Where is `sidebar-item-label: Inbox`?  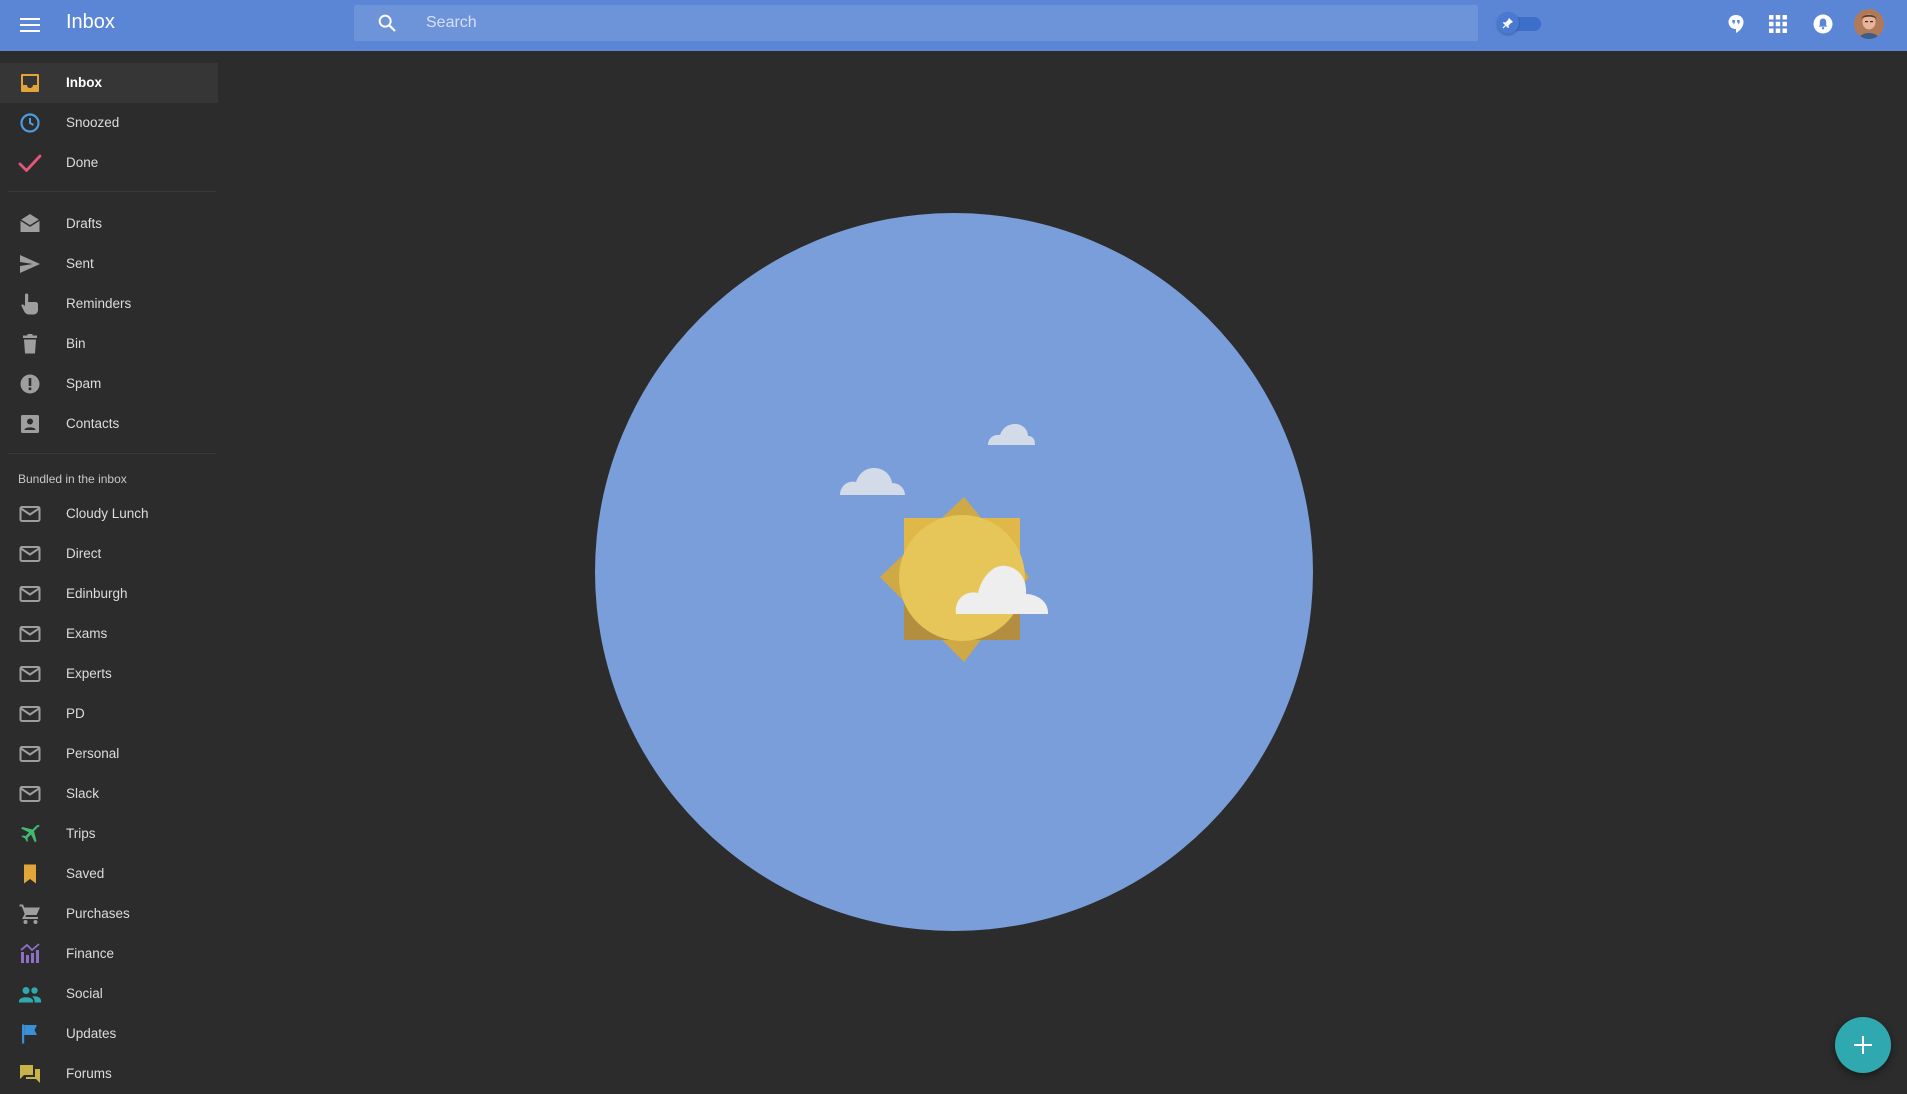 sidebar-item-label: Inbox is located at coordinates (84, 82).